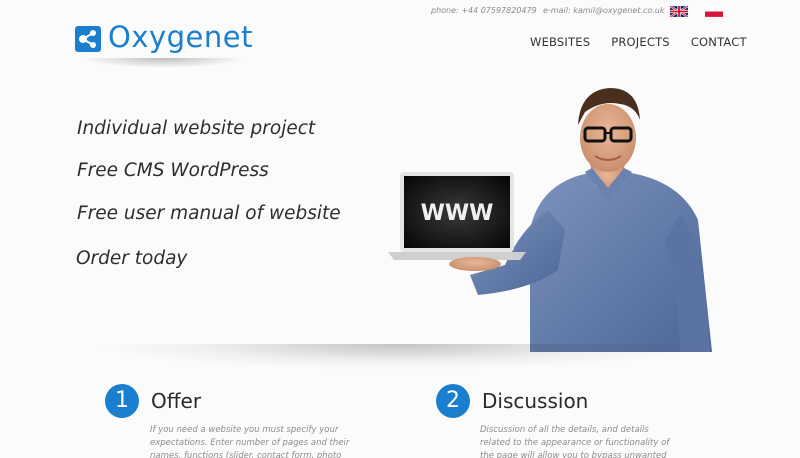 Image resolution: width=800 pixels, height=458 pixels. What do you see at coordinates (714, 11) in the screenshot?
I see `poland-flag-icon` at bounding box center [714, 11].